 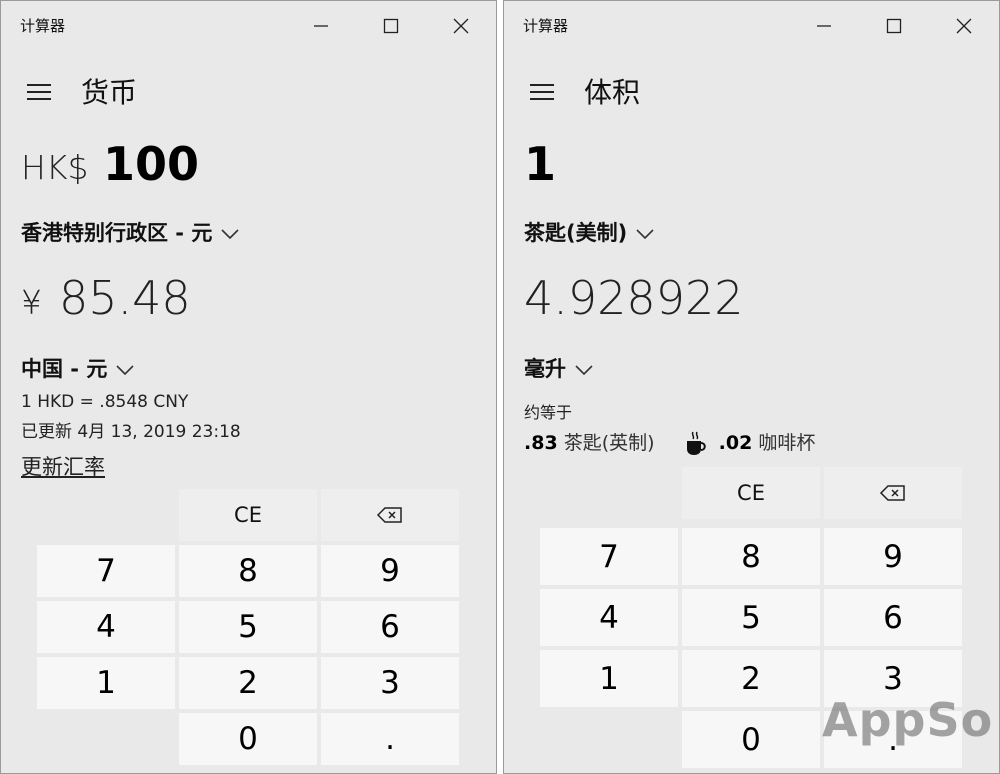 What do you see at coordinates (548, 412) in the screenshot?
I see `approximately-equal-label: 约等于` at bounding box center [548, 412].